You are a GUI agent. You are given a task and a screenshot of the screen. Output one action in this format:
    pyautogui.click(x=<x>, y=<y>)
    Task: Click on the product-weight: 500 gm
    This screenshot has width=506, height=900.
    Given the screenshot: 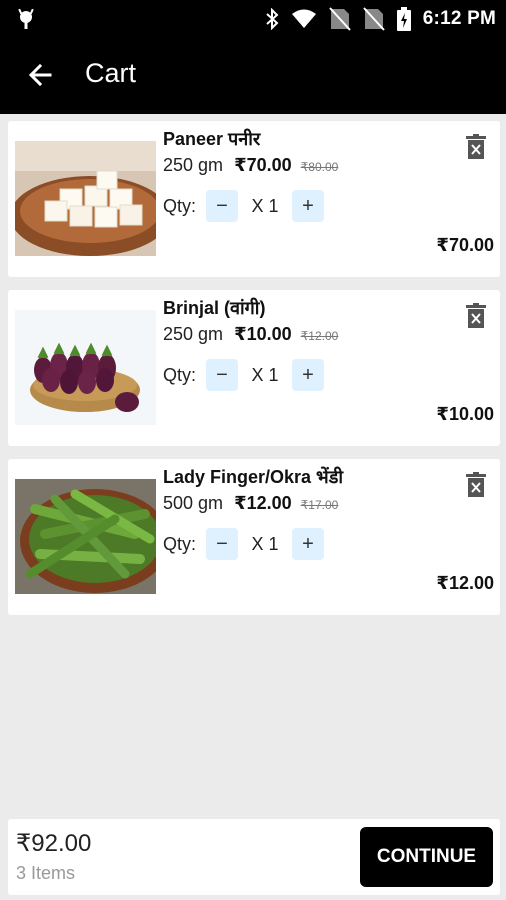 What is the action you would take?
    pyautogui.click(x=193, y=503)
    